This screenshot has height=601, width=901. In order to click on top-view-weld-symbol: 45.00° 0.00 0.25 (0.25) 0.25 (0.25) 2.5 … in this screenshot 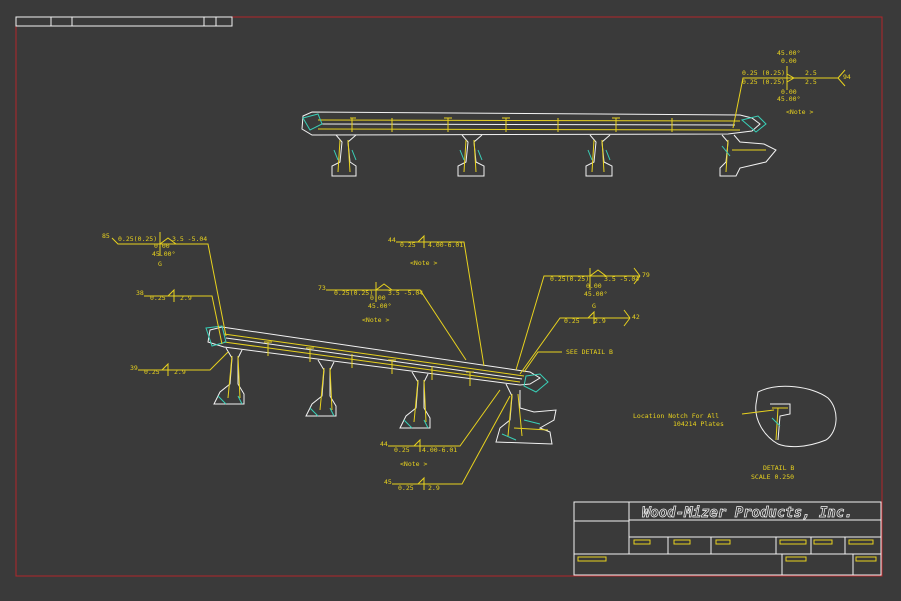, I will do `click(791, 89)`.